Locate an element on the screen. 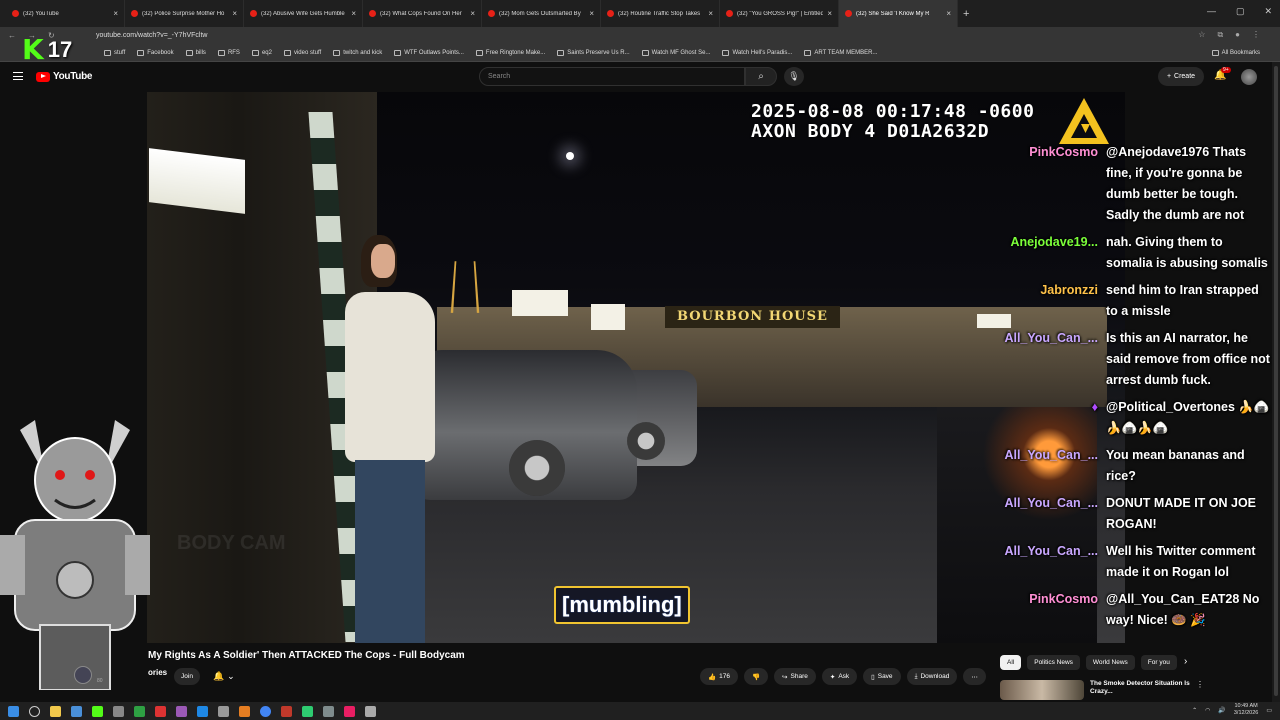  scrollbar-thumb is located at coordinates (1276, 381).